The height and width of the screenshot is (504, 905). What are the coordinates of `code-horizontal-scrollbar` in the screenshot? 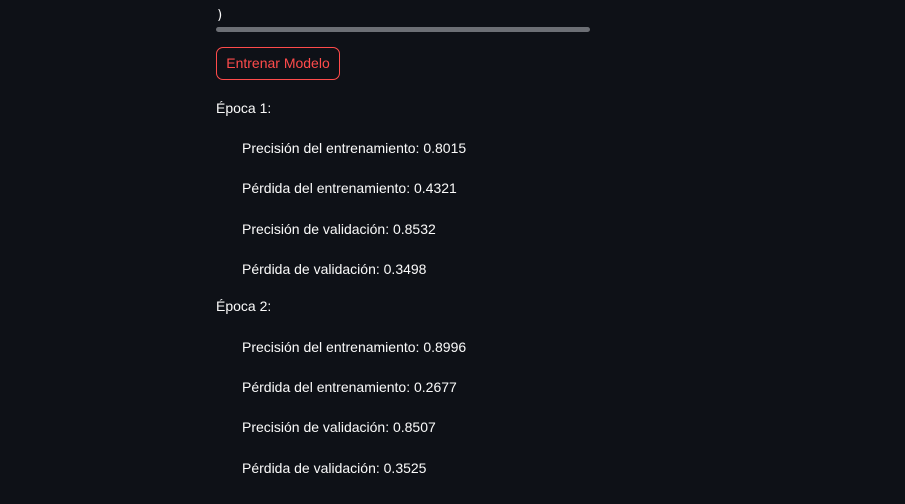 It's located at (403, 29).